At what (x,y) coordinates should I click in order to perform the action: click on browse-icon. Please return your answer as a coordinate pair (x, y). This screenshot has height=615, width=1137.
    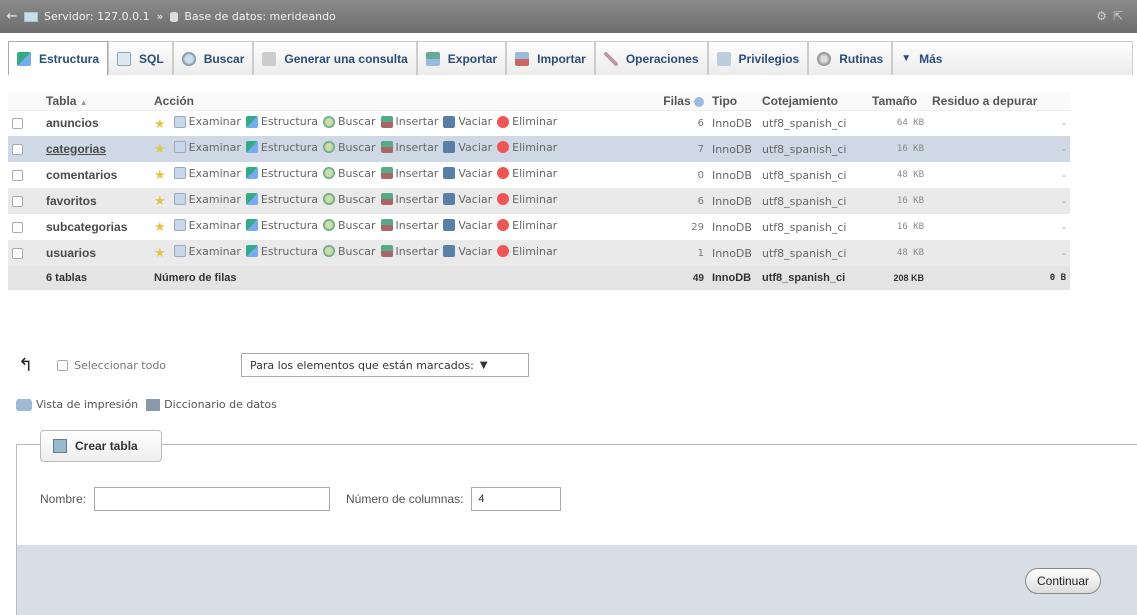
    Looking at the image, I should click on (179, 173).